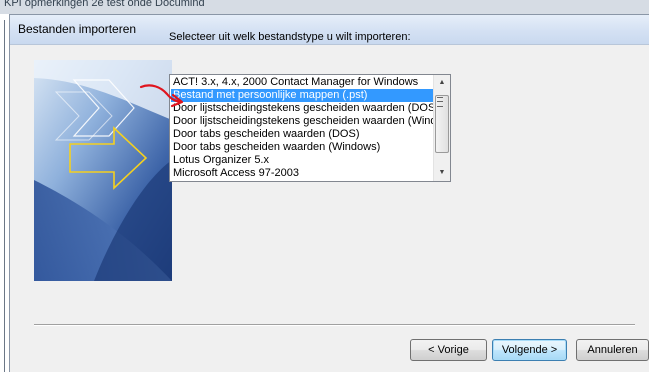  Describe the element at coordinates (302, 134) in the screenshot. I see `file-type-item: Door tabs gescheiden waarden (DOS)` at that location.